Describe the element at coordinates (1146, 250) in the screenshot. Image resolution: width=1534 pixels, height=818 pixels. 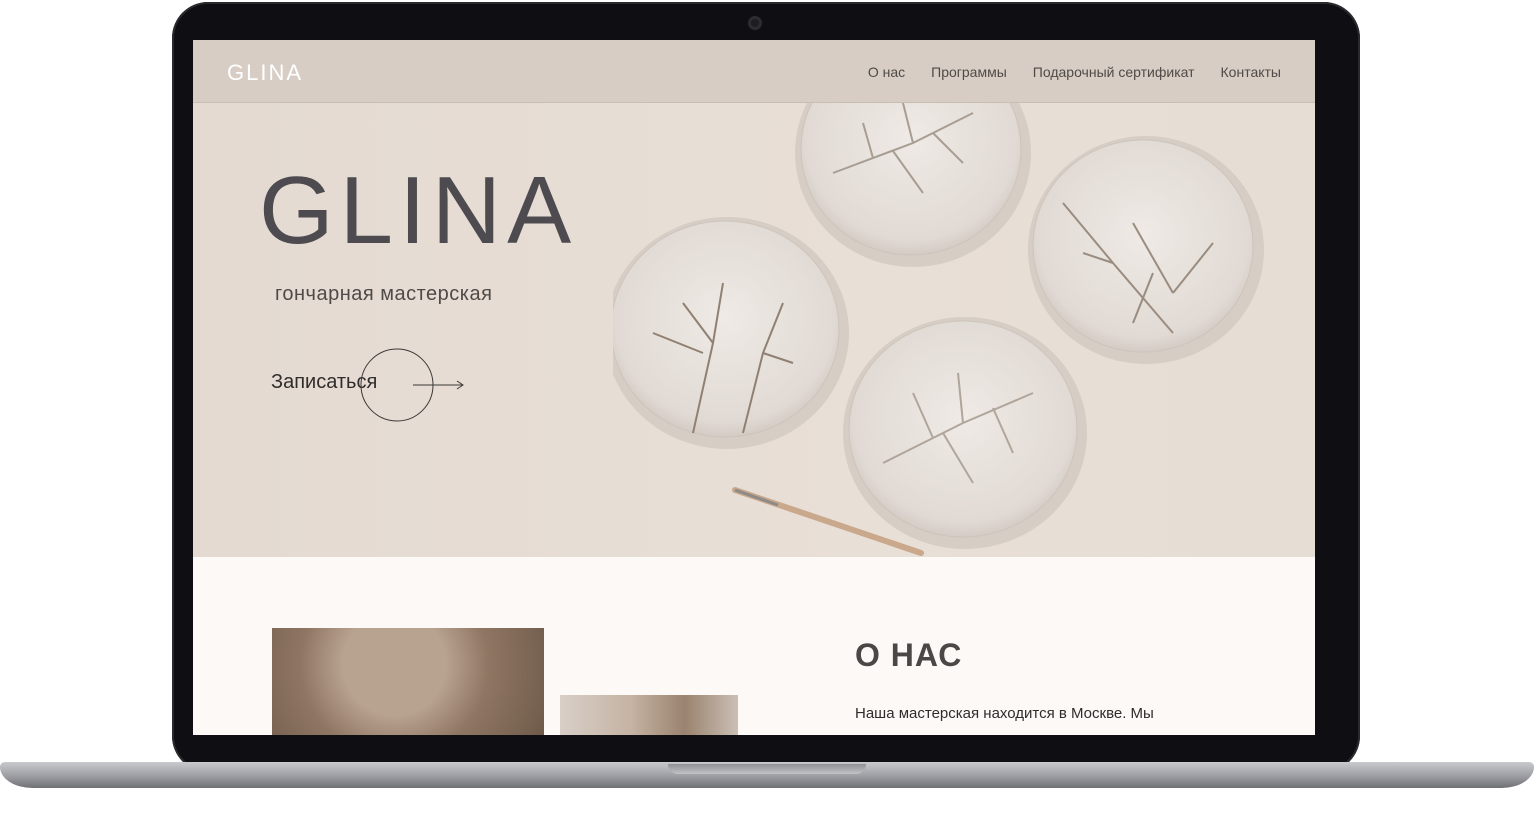
I see `plate-right` at that location.